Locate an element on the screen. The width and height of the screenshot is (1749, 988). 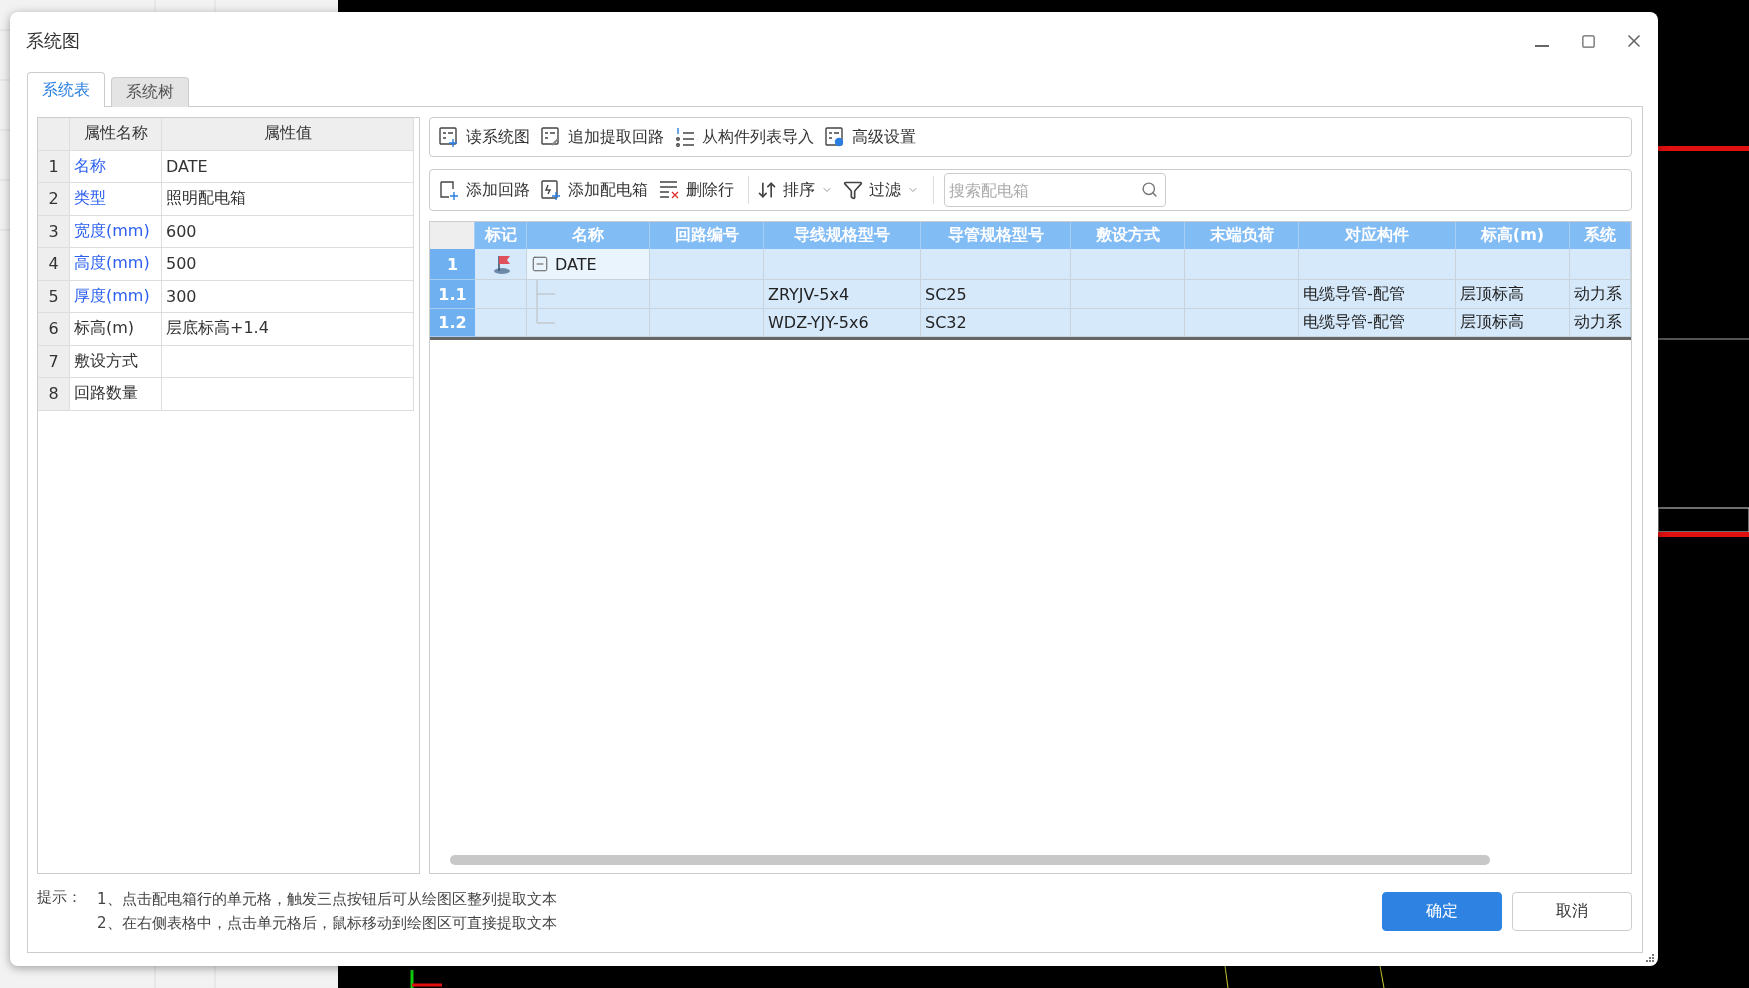
property-value: 300 is located at coordinates (288, 296).